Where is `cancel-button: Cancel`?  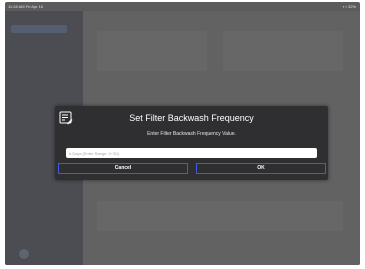 cancel-button: Cancel is located at coordinates (123, 168).